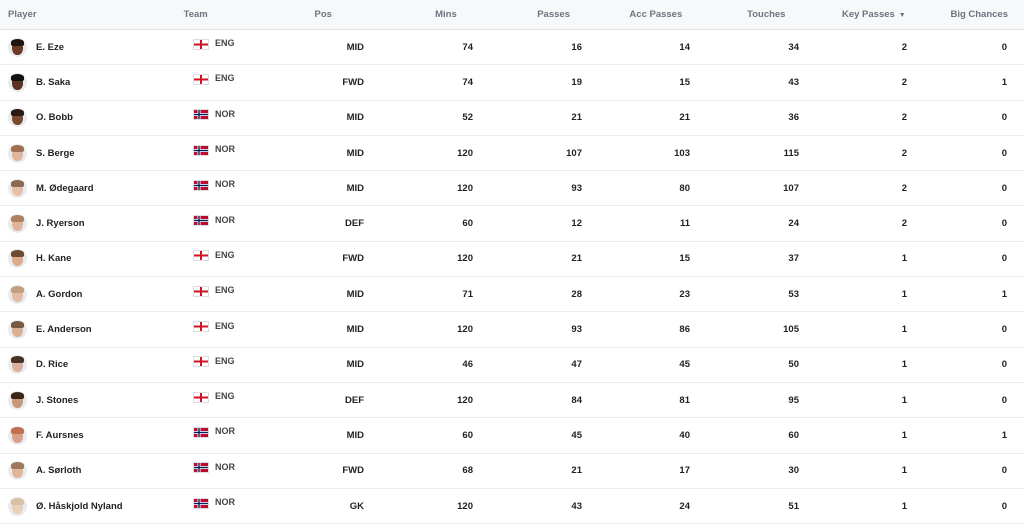  I want to click on player-cell: O. Bobb, so click(92, 118).